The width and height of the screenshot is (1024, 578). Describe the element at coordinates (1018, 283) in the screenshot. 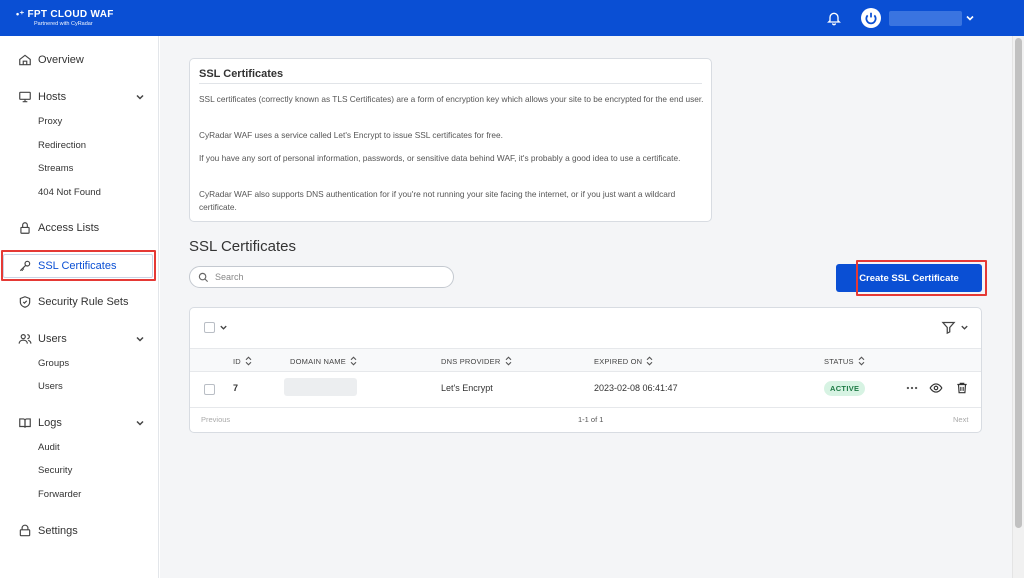

I see `scrollbar-thumb` at that location.